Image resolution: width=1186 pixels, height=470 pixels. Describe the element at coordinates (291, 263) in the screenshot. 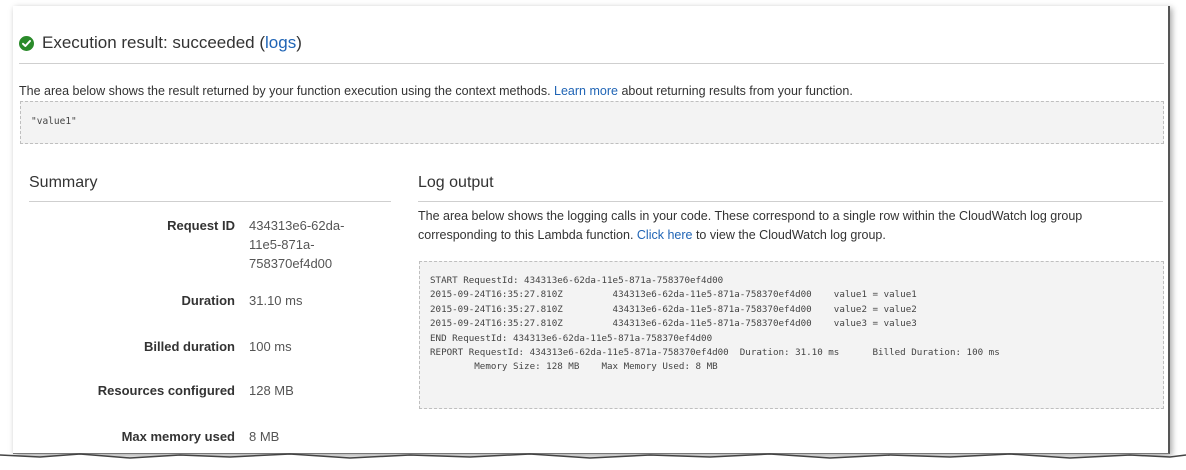

I see `request-id-line: 758370ef4d00` at that location.